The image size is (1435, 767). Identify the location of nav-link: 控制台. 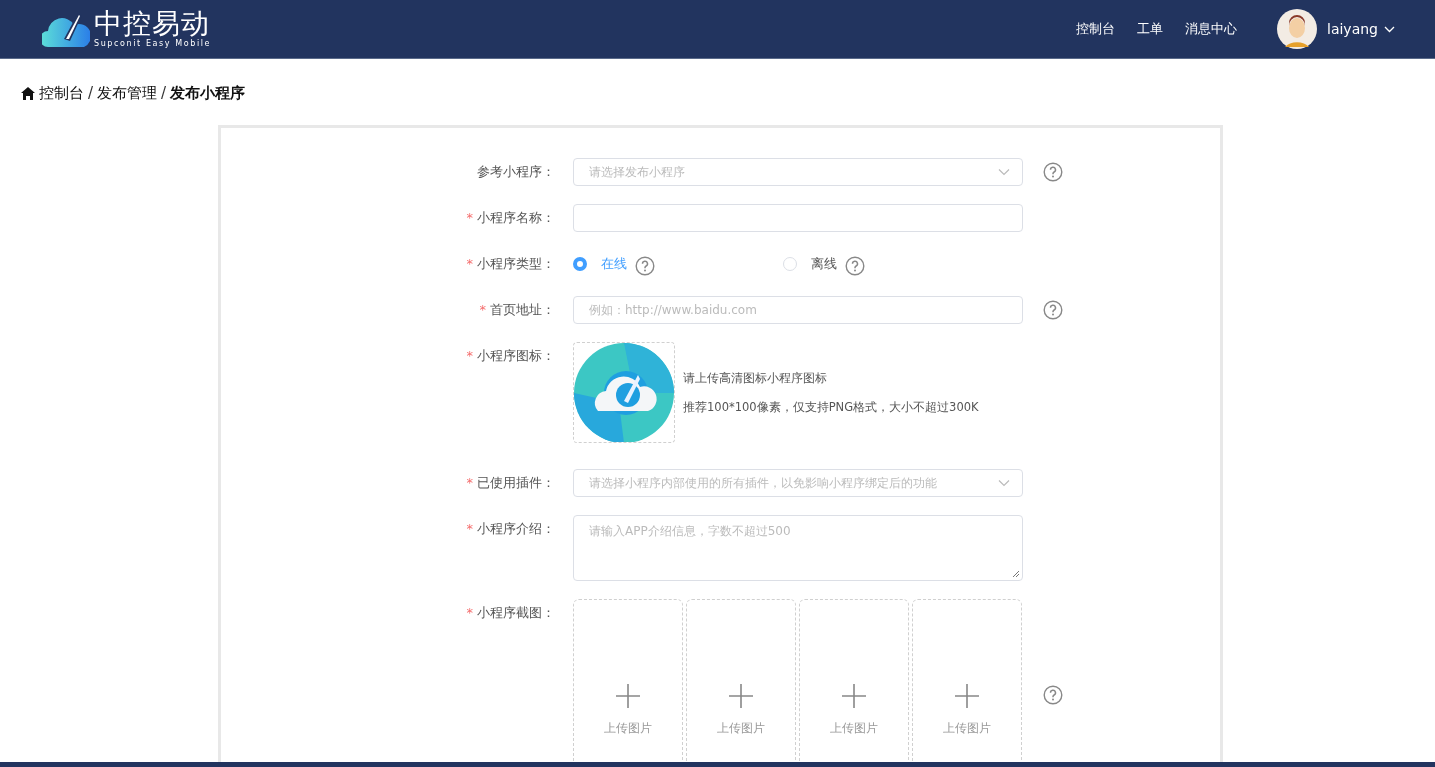
(1095, 29).